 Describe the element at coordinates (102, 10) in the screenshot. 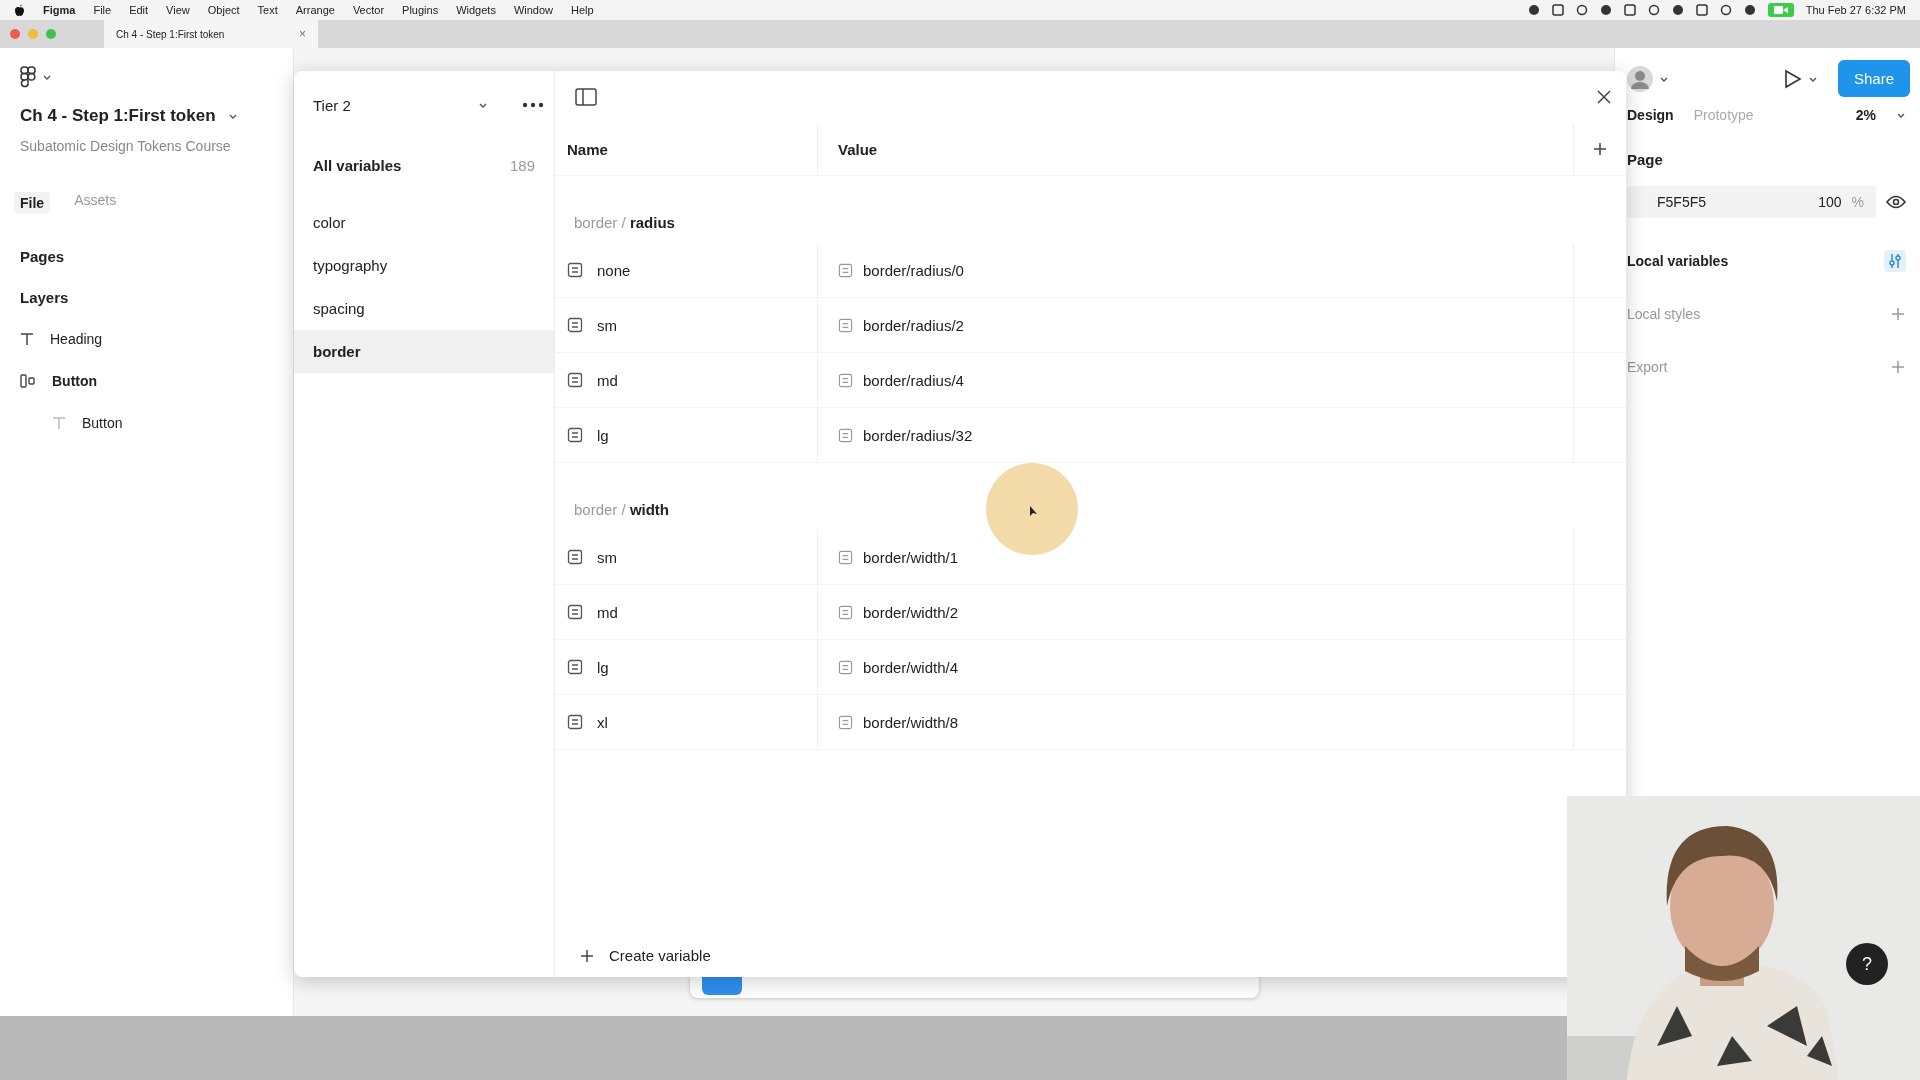

I see `menu-item: File` at that location.